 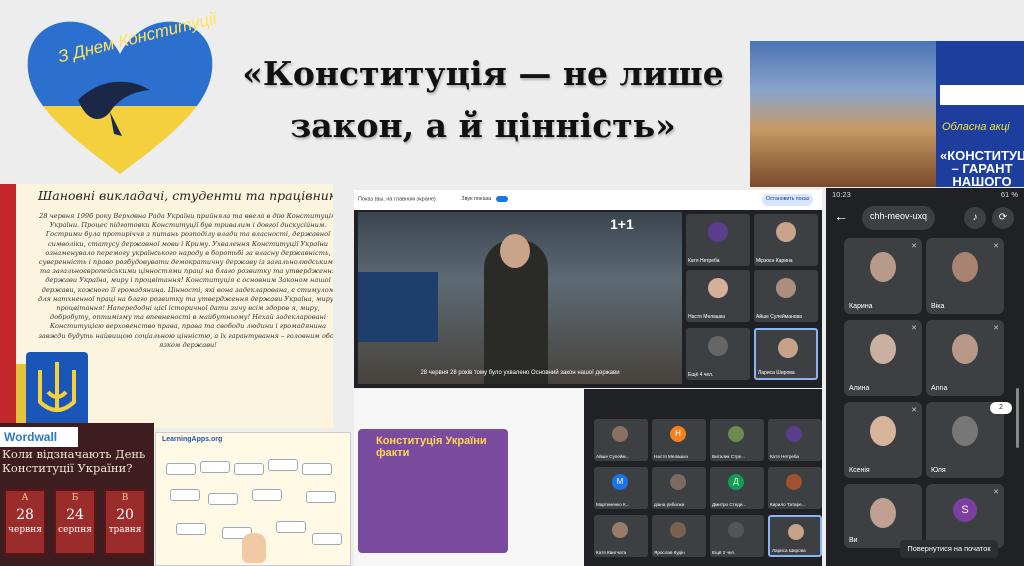 What do you see at coordinates (724, 552) in the screenshot?
I see `participant-name: Ещё 2 чел.` at bounding box center [724, 552].